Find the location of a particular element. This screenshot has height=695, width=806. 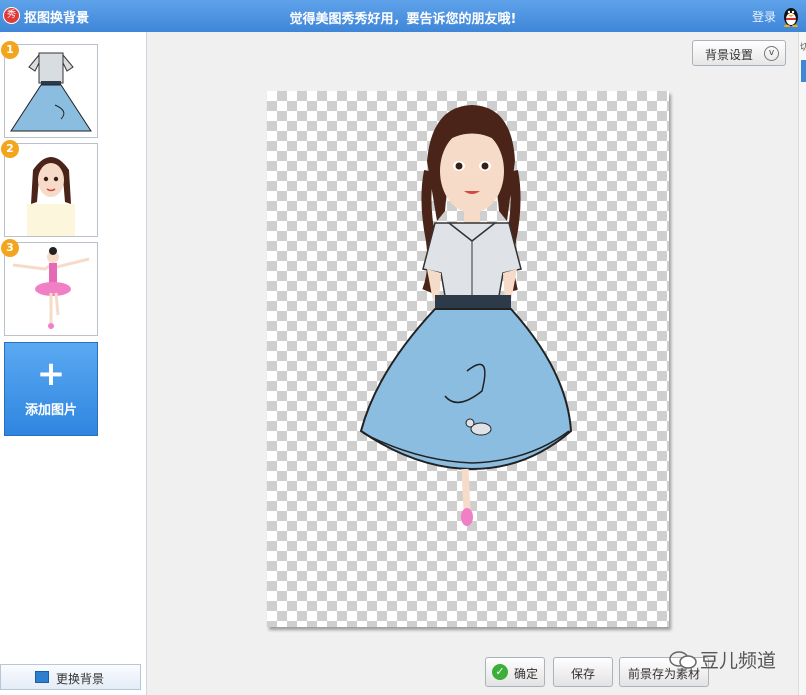

picture-icon is located at coordinates (42, 677).